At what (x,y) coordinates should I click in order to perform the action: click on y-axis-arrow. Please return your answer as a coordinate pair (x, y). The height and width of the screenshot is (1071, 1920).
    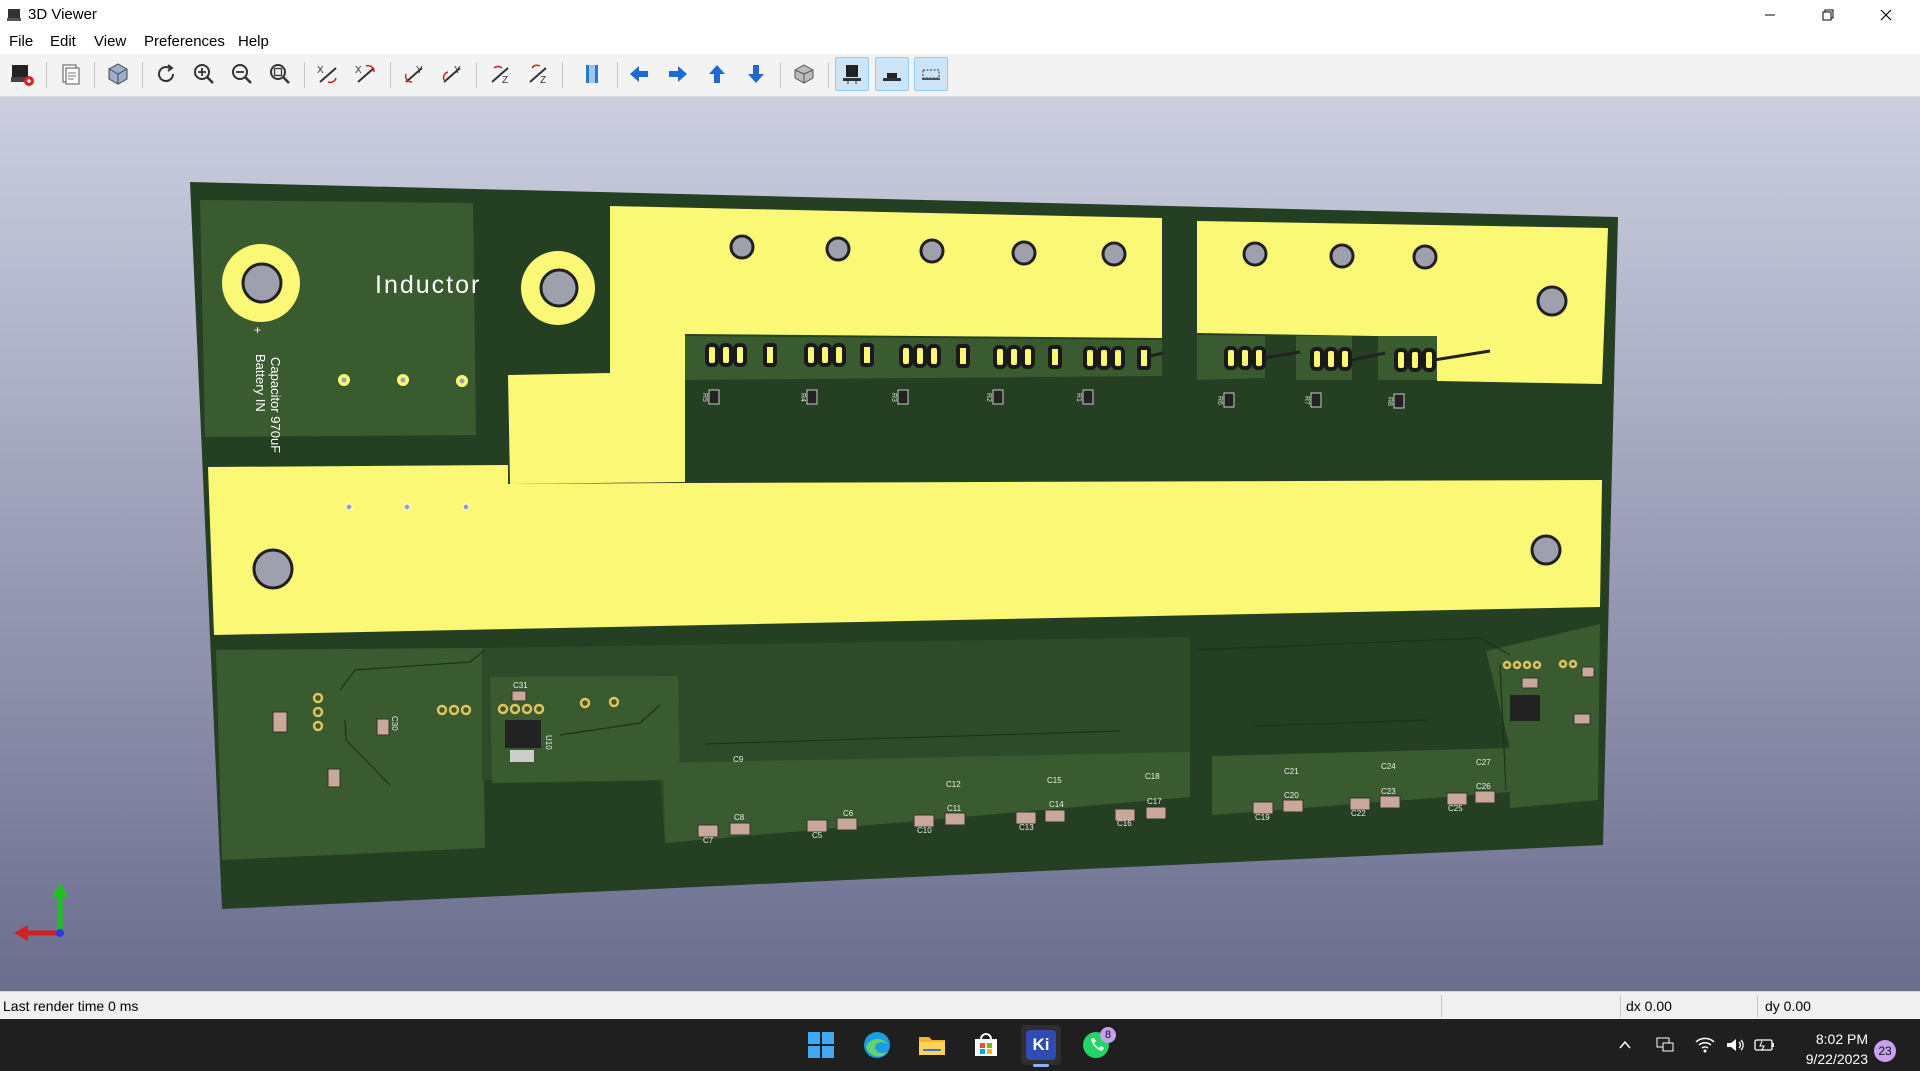
    Looking at the image, I should click on (60, 890).